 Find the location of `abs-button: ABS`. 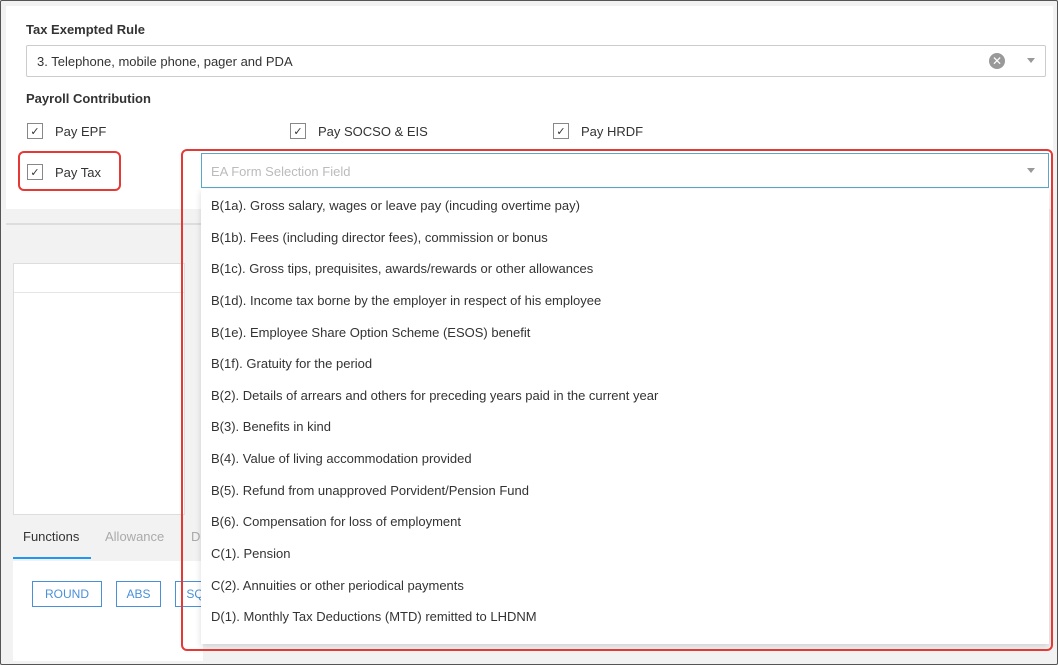

abs-button: ABS is located at coordinates (138, 594).